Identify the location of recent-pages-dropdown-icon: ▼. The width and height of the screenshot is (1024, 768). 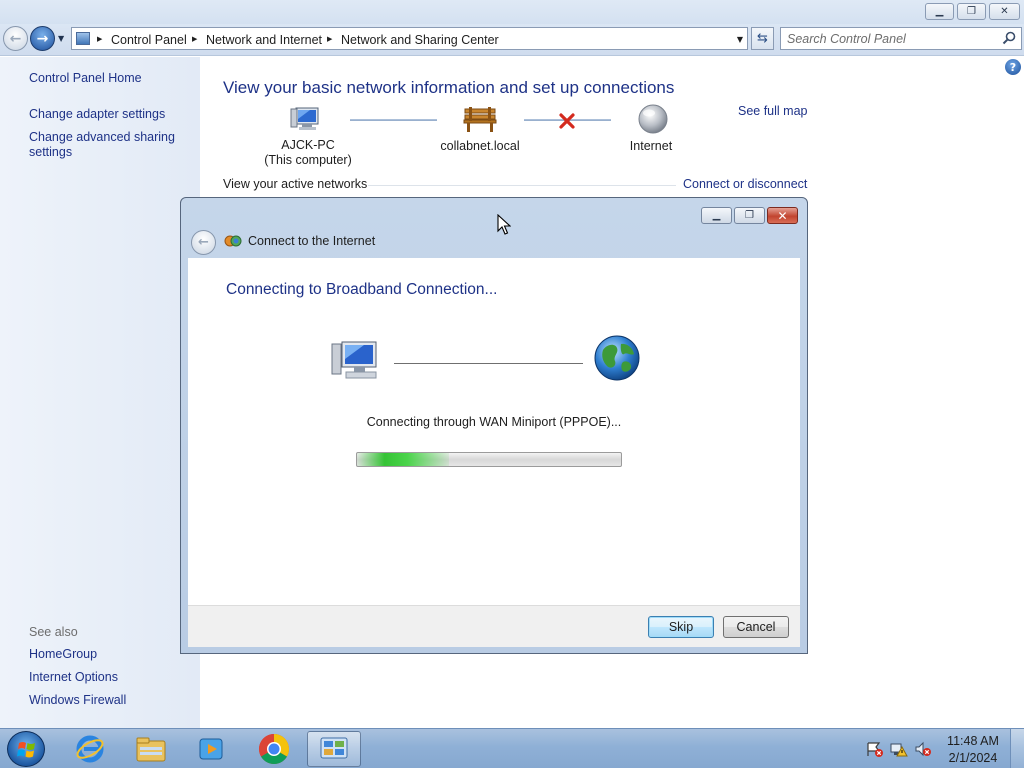
(61, 38).